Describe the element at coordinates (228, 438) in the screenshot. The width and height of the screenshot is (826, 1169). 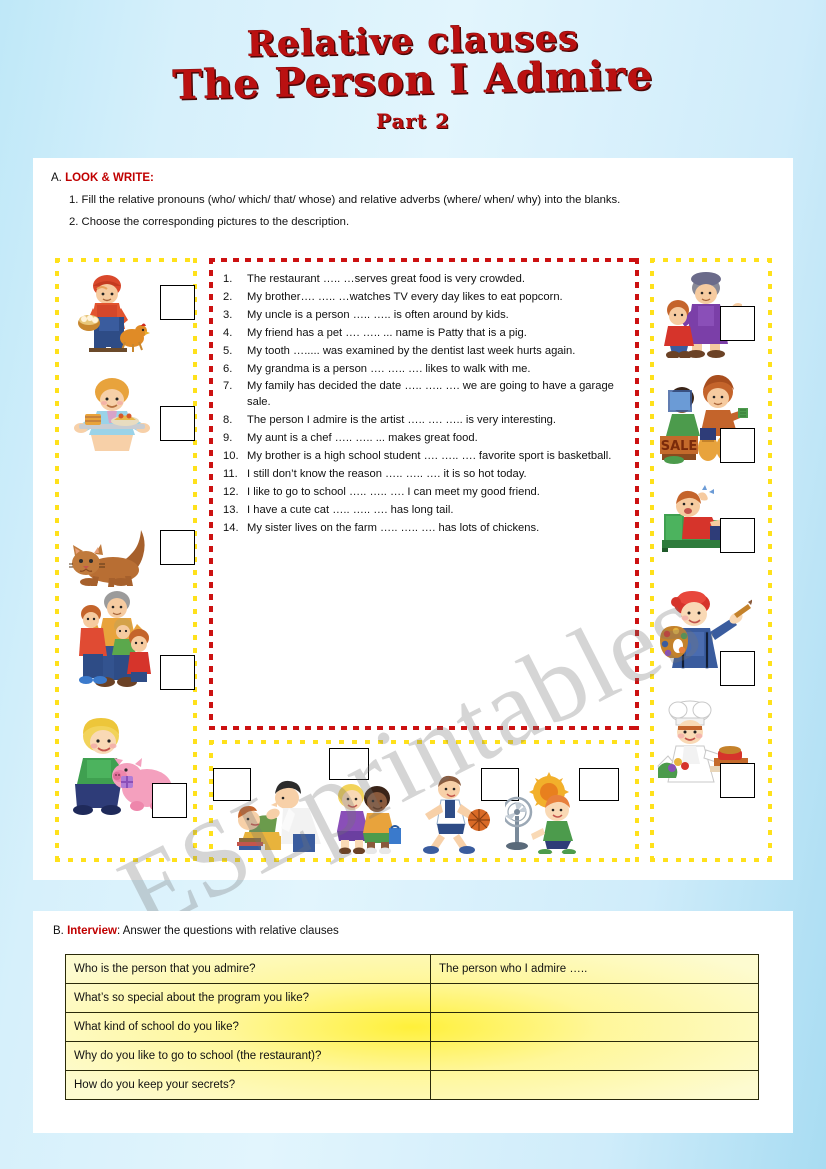
I see `sentence-number: 9.` at that location.